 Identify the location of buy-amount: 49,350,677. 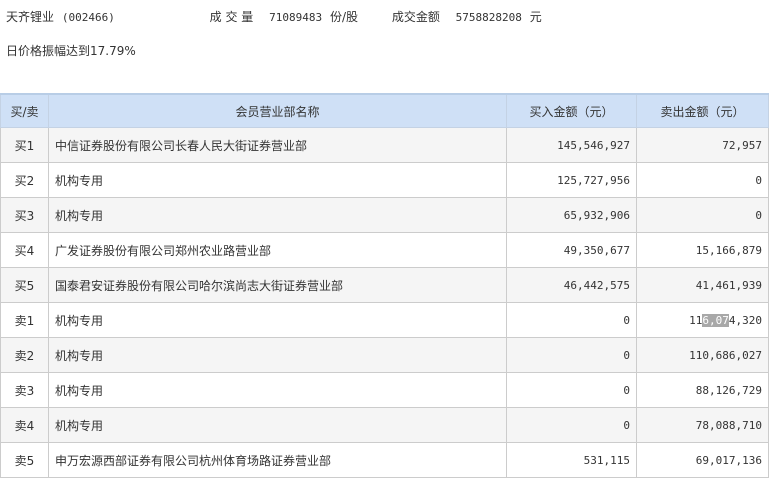
(571, 250).